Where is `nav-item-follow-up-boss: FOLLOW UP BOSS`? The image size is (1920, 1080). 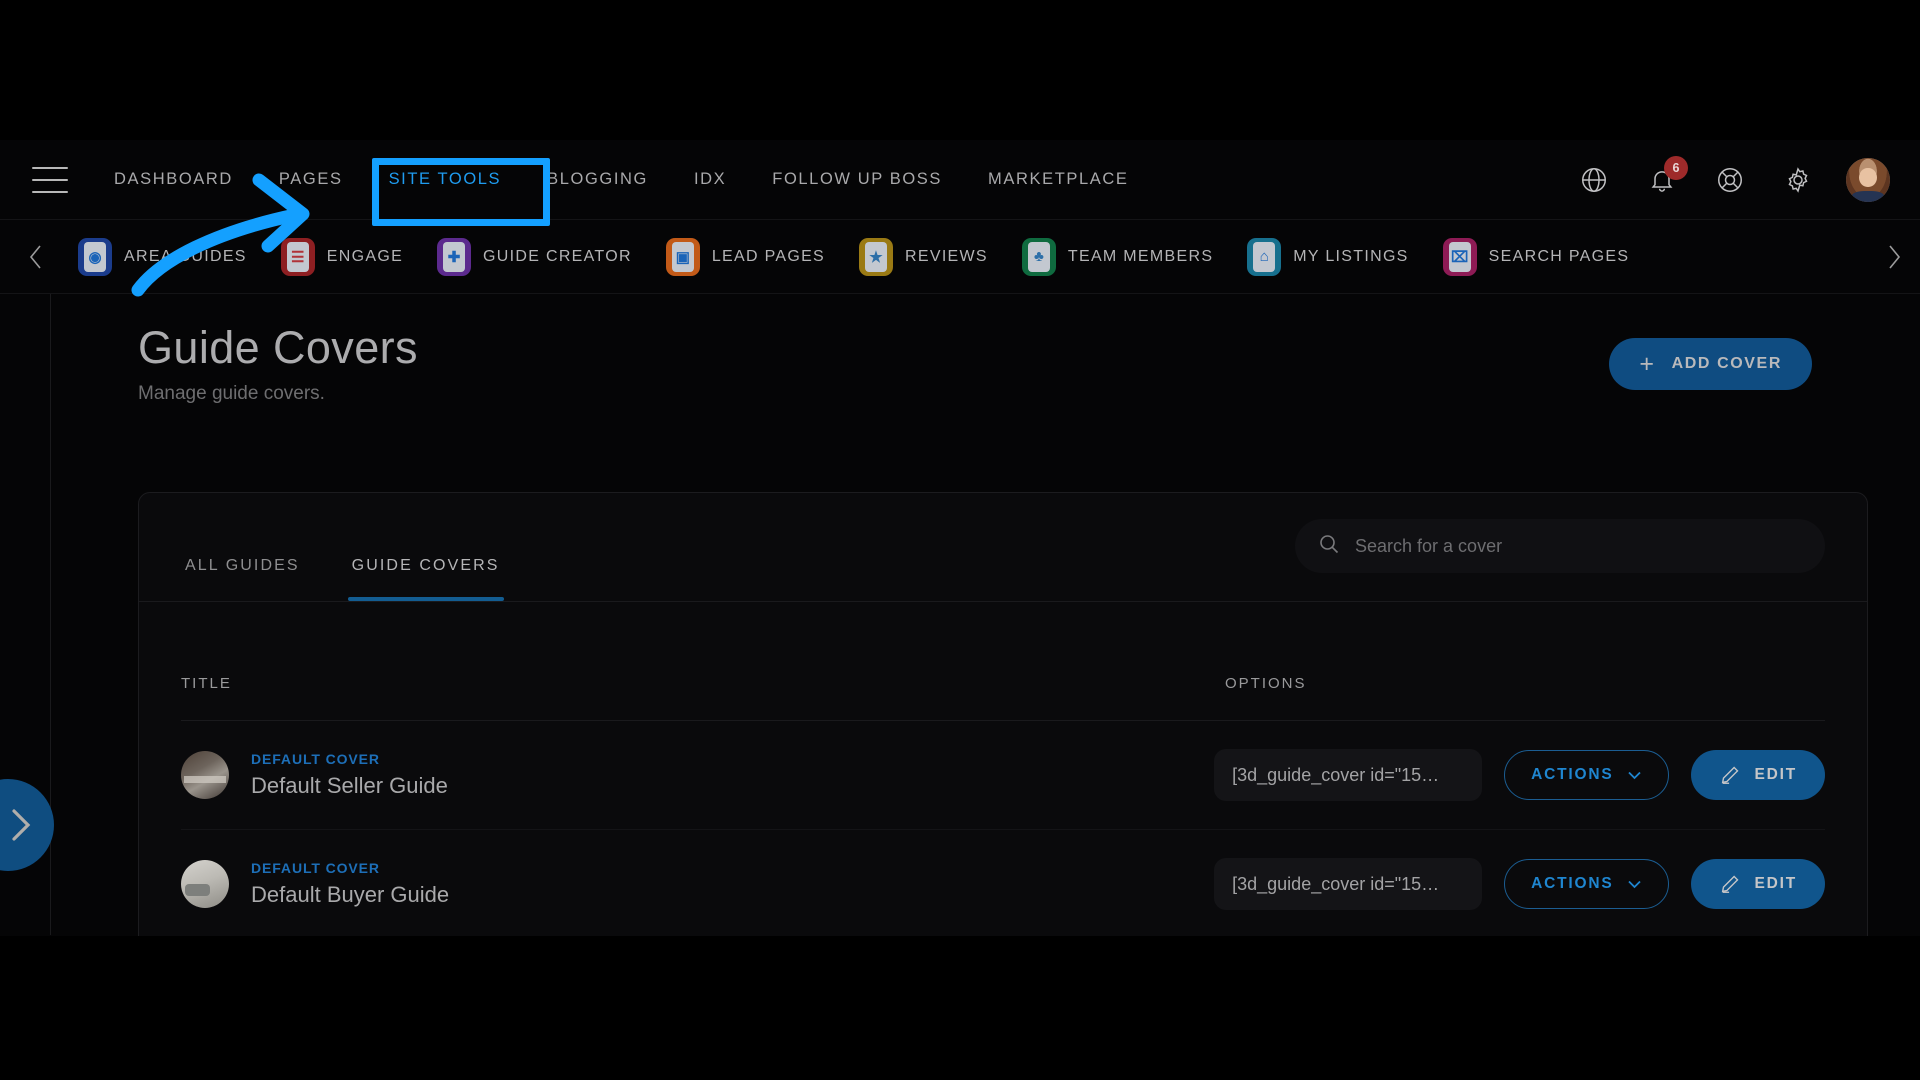
nav-item-follow-up-boss: FOLLOW UP BOSS is located at coordinates (857, 179).